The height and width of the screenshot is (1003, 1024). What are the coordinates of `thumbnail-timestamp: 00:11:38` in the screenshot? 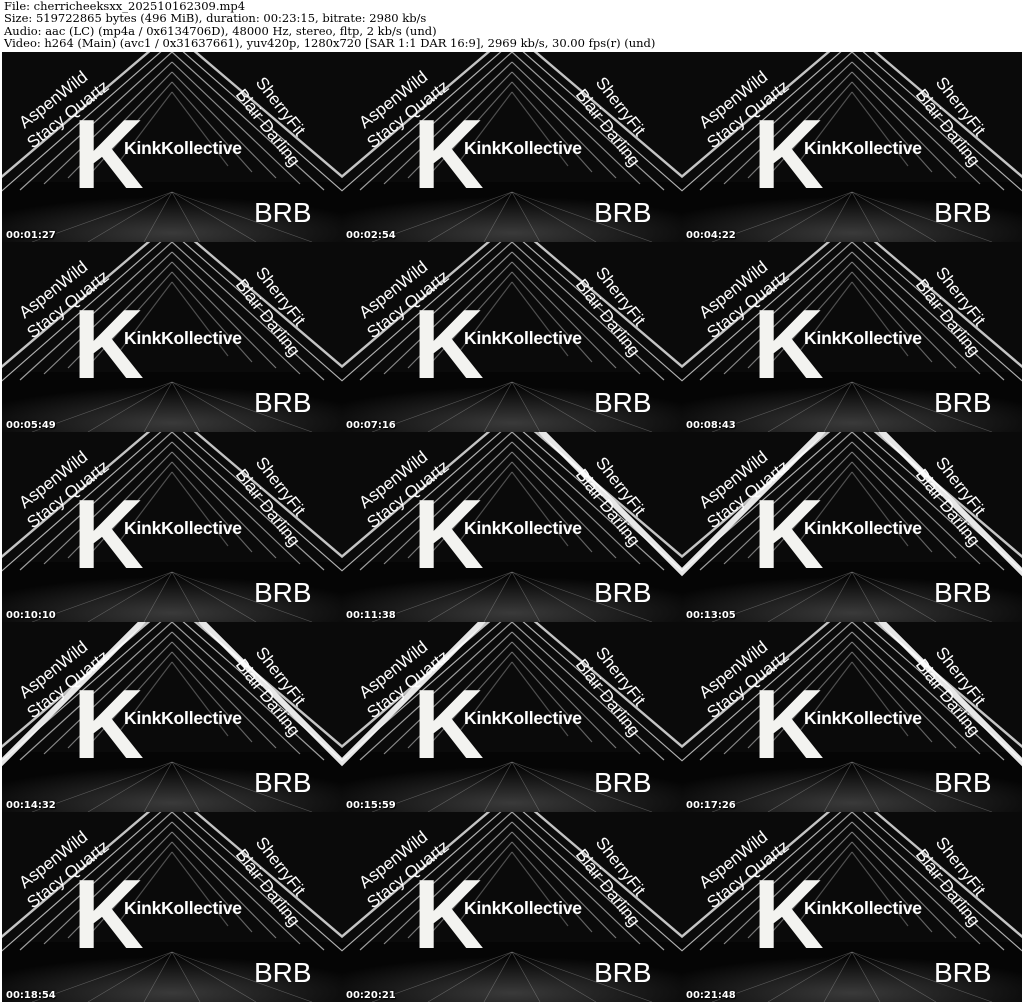 It's located at (371, 615).